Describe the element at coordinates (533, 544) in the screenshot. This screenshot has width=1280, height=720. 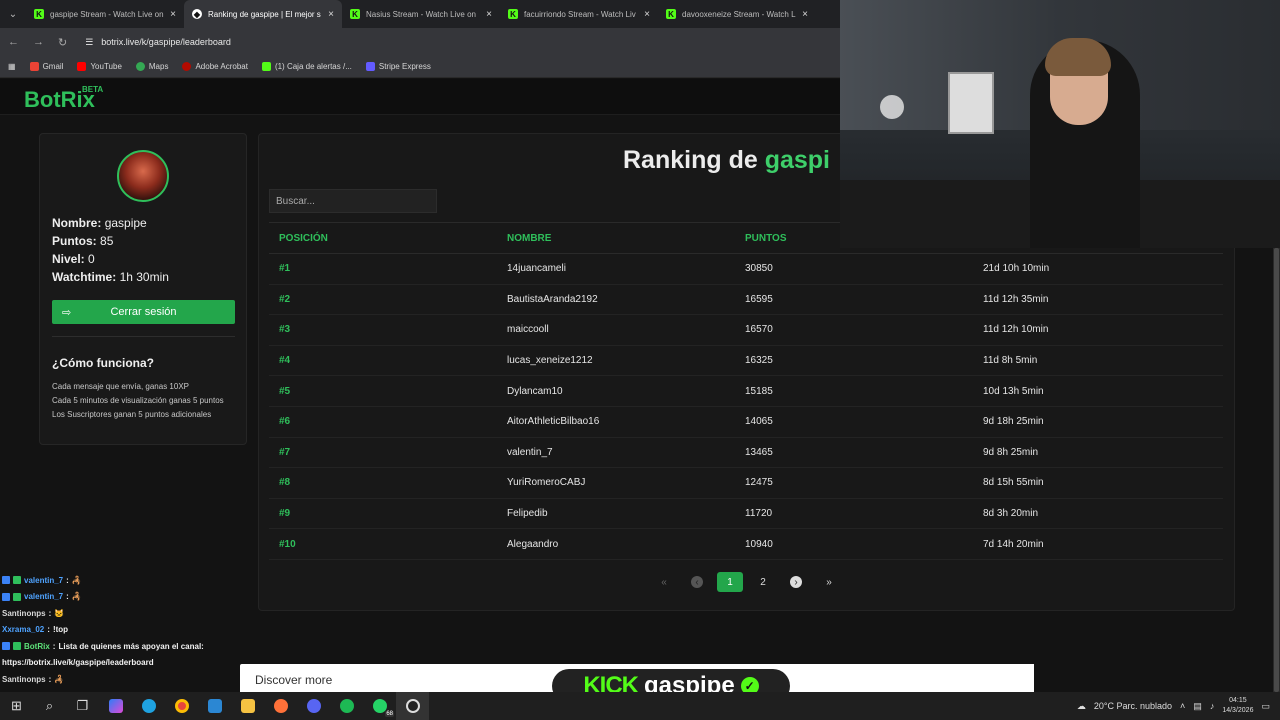
I see `name-cell: Alegaandro` at that location.